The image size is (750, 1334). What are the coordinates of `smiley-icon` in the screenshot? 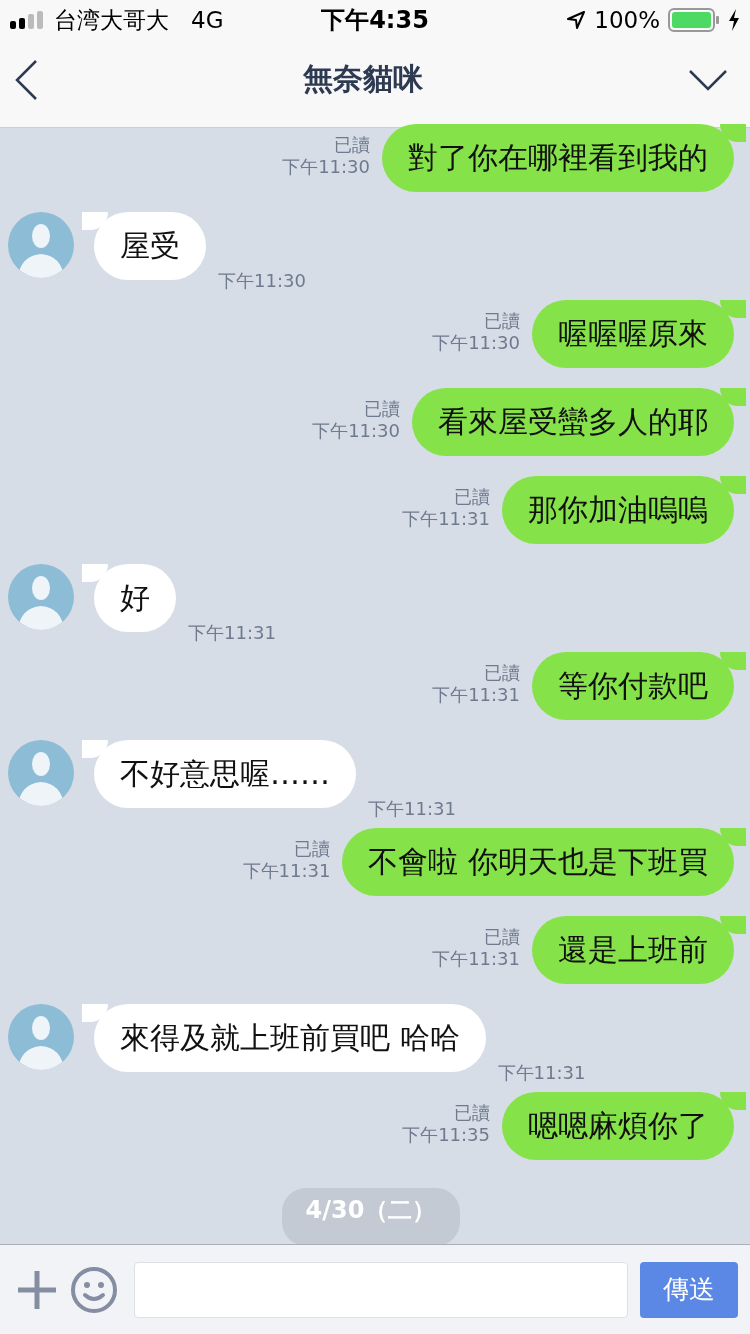 It's located at (94, 1289).